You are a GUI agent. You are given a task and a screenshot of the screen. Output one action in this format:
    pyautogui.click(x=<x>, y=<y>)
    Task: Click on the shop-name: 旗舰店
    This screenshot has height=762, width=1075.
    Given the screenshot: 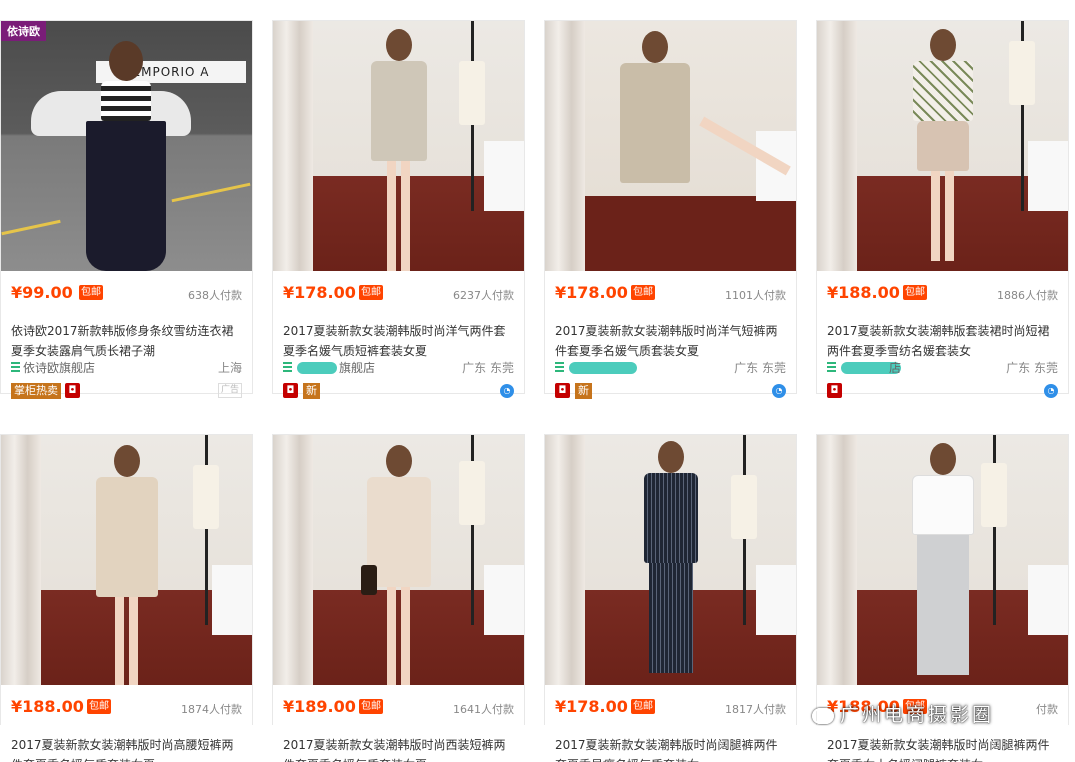 What is the action you would take?
    pyautogui.click(x=357, y=367)
    